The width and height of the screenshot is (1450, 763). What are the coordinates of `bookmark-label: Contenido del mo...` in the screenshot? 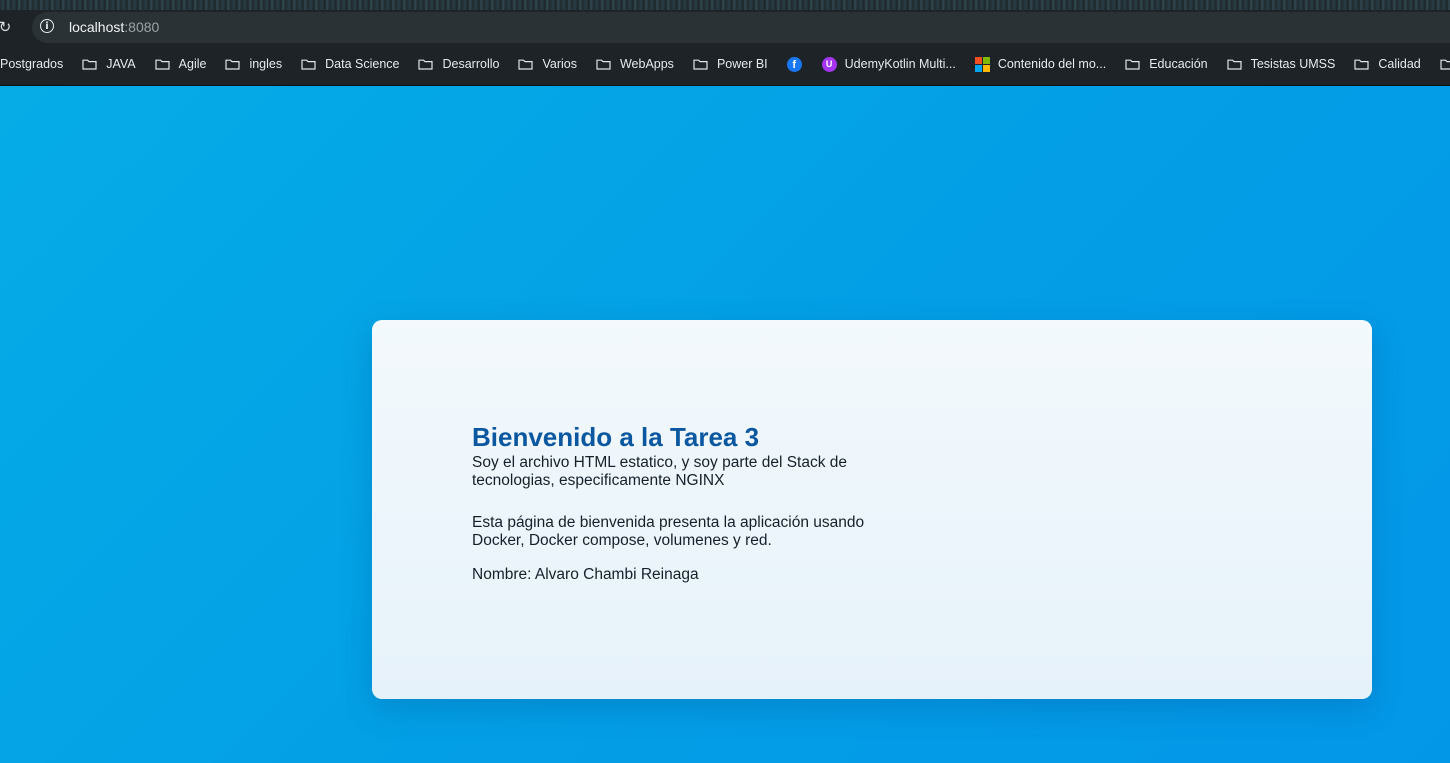 It's located at (1052, 64).